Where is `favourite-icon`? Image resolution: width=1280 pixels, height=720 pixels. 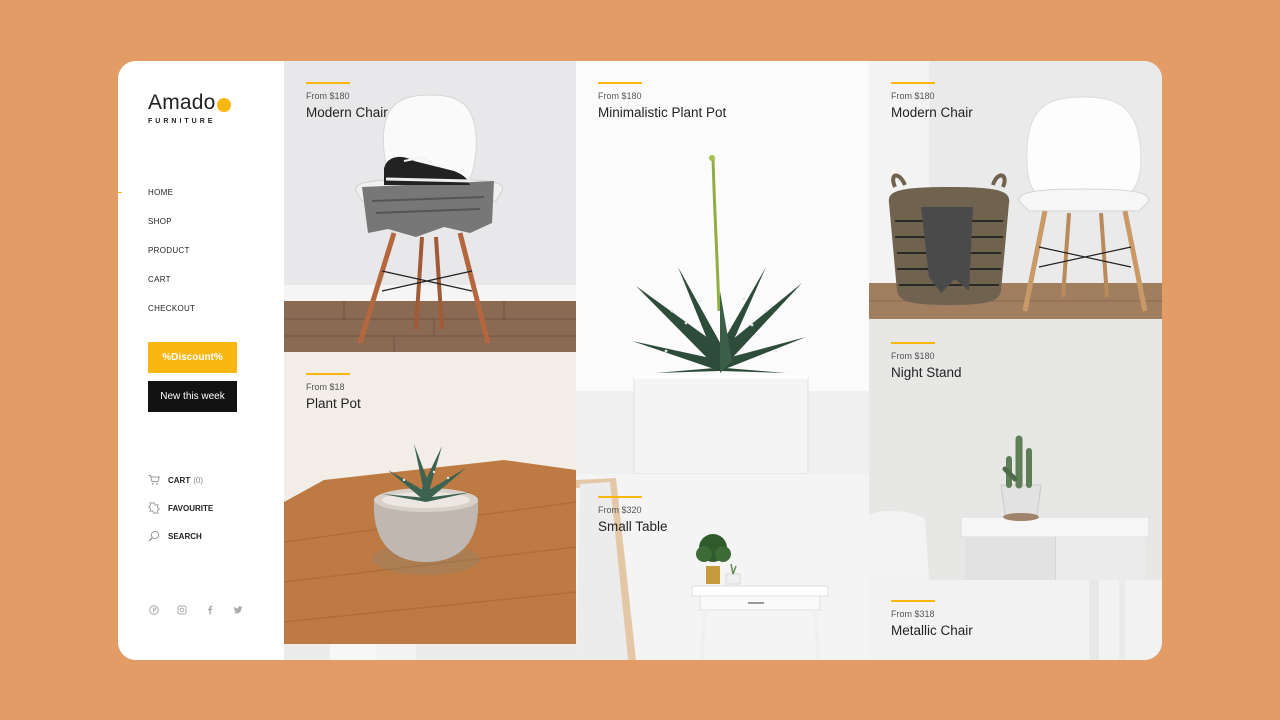 favourite-icon is located at coordinates (154, 508).